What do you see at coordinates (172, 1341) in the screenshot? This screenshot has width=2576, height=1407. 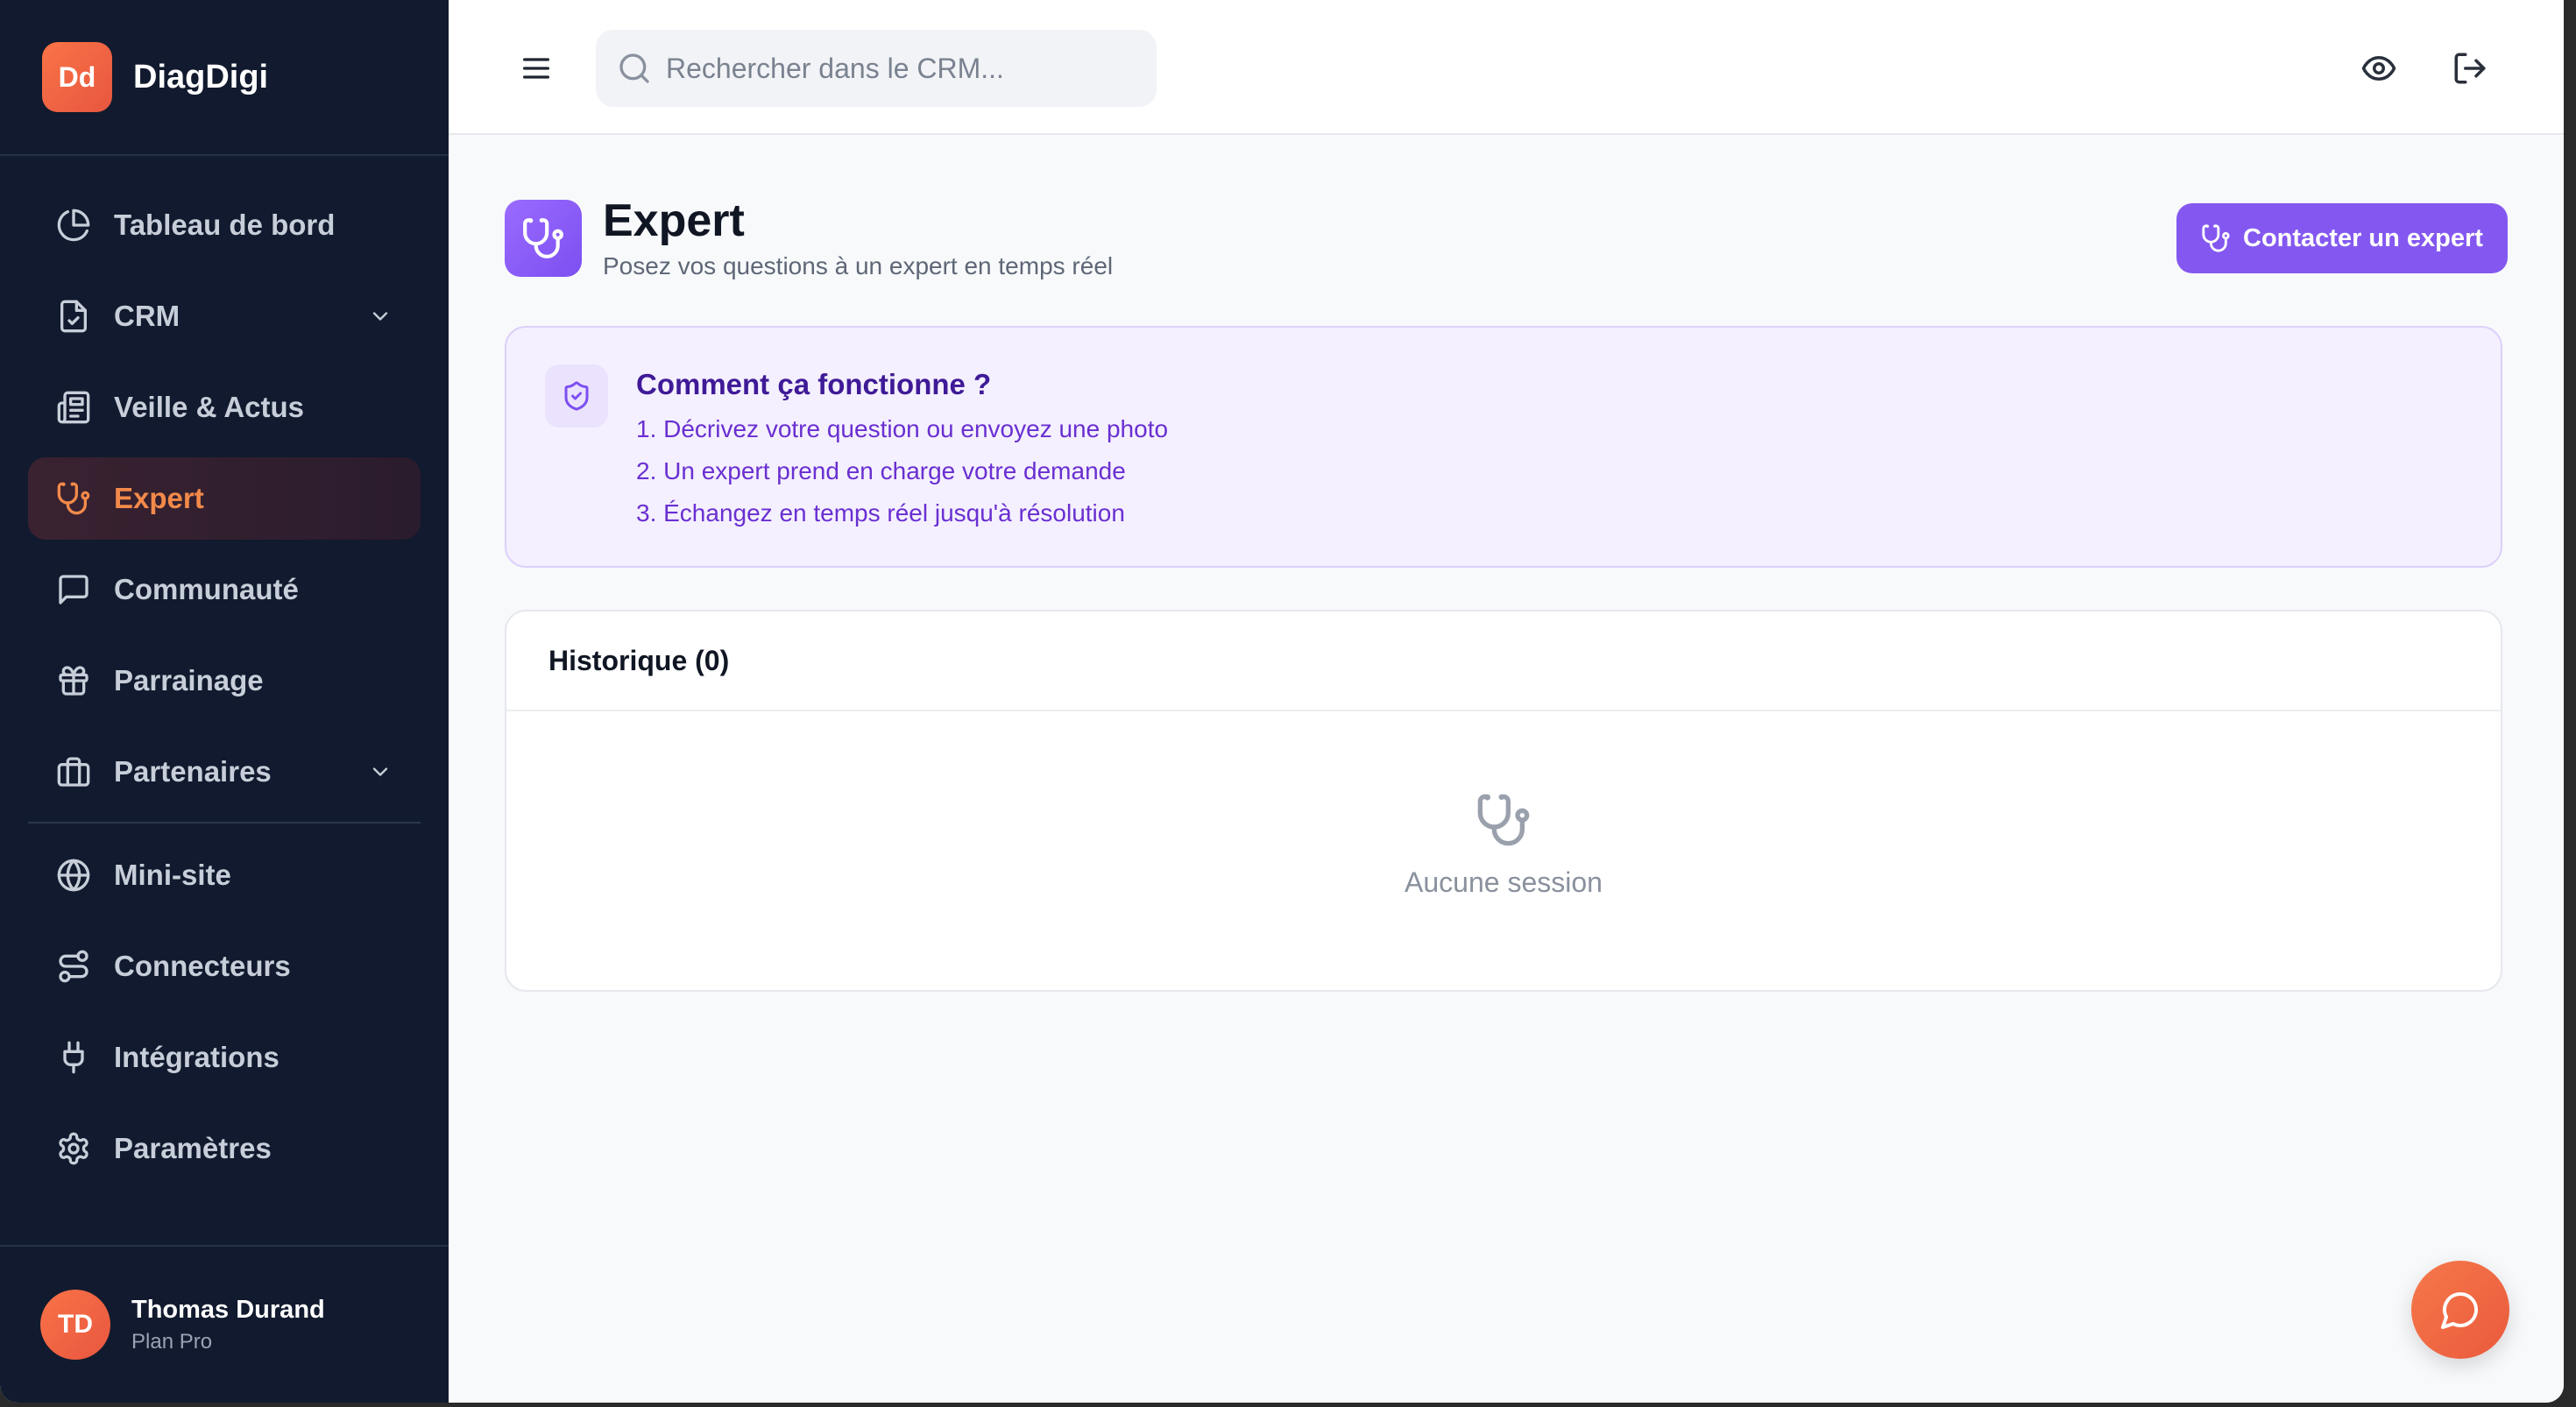 I see `user-plan: Plan Pro` at bounding box center [172, 1341].